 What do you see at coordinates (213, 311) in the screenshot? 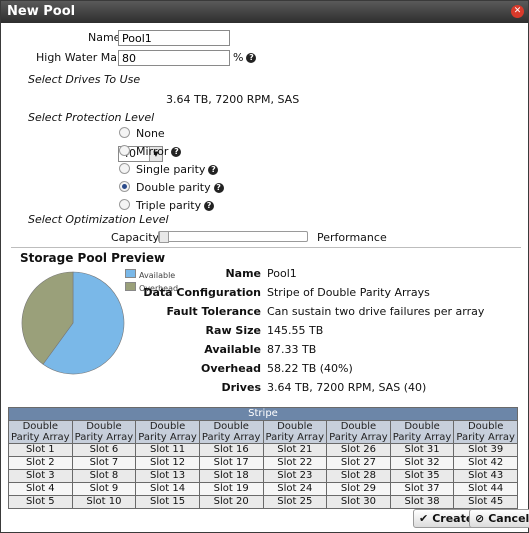
I see `detail-key-fault-tolerance: Fault Tolerance` at bounding box center [213, 311].